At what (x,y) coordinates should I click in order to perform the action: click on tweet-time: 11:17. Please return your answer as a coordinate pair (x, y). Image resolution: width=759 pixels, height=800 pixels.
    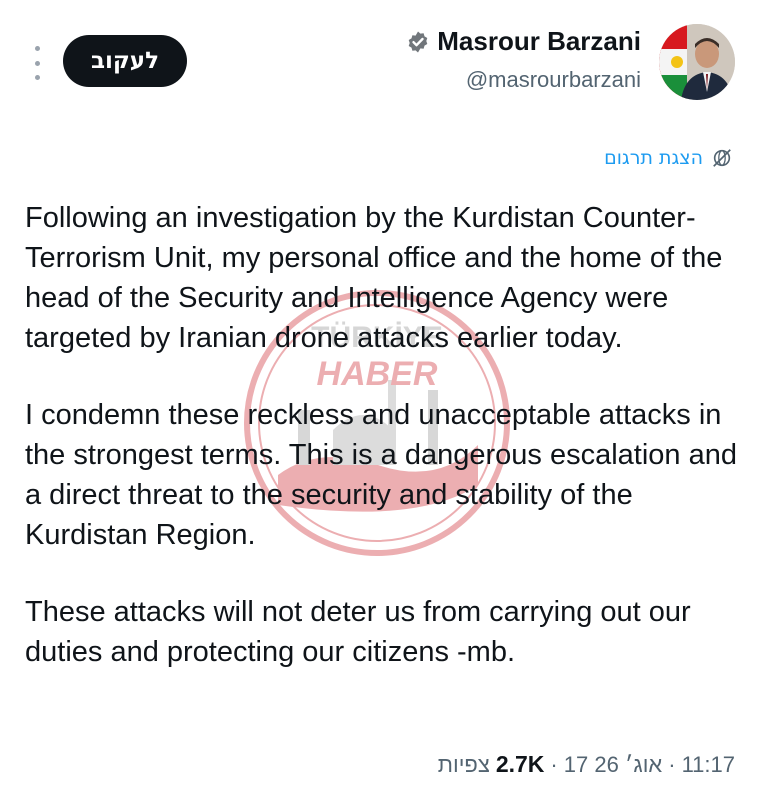
    Looking at the image, I should click on (708, 765).